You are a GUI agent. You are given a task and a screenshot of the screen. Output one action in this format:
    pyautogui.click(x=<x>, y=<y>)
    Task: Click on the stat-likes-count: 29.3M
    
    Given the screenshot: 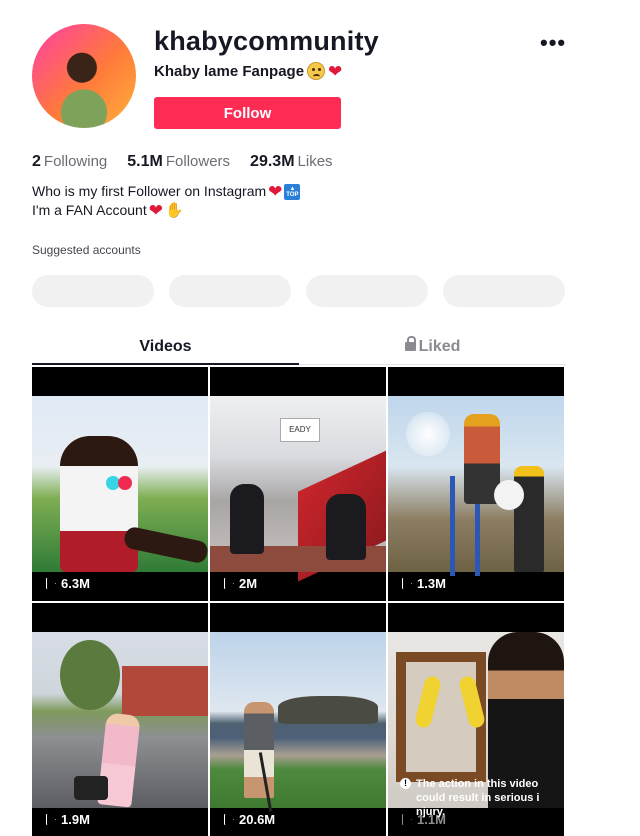 What is the action you would take?
    pyautogui.click(x=272, y=161)
    